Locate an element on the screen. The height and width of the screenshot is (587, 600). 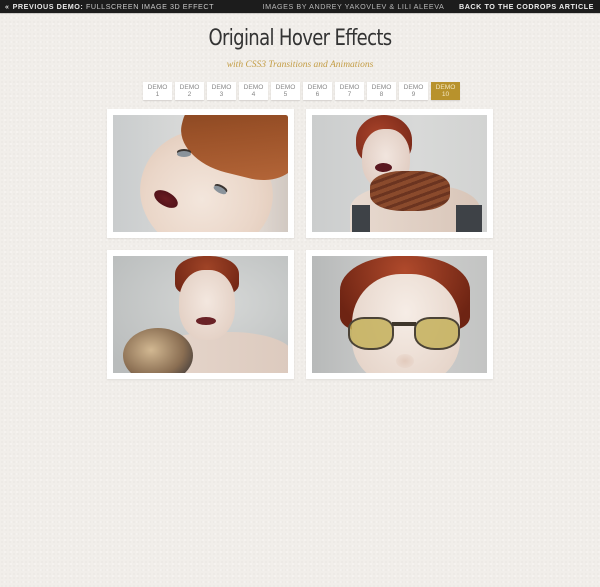
page-title: Original Hover Effects is located at coordinates (300, 38).